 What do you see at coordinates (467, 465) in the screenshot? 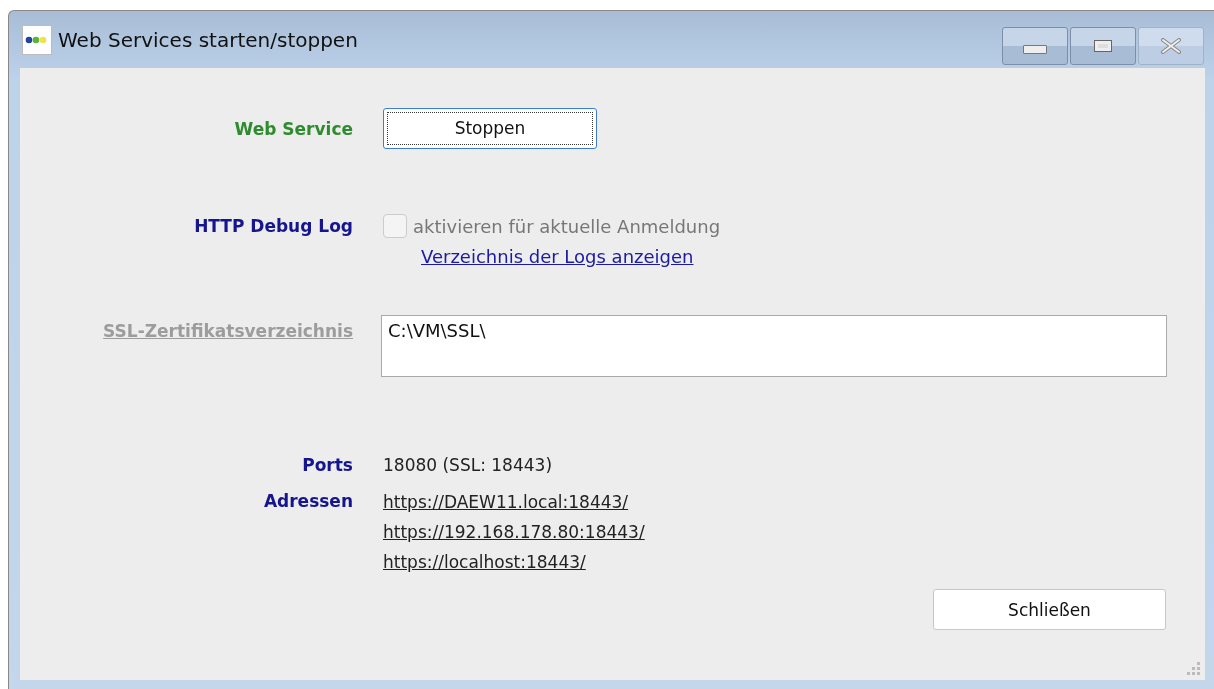
I see `ports-value: 18080 (SSL: 18443)` at bounding box center [467, 465].